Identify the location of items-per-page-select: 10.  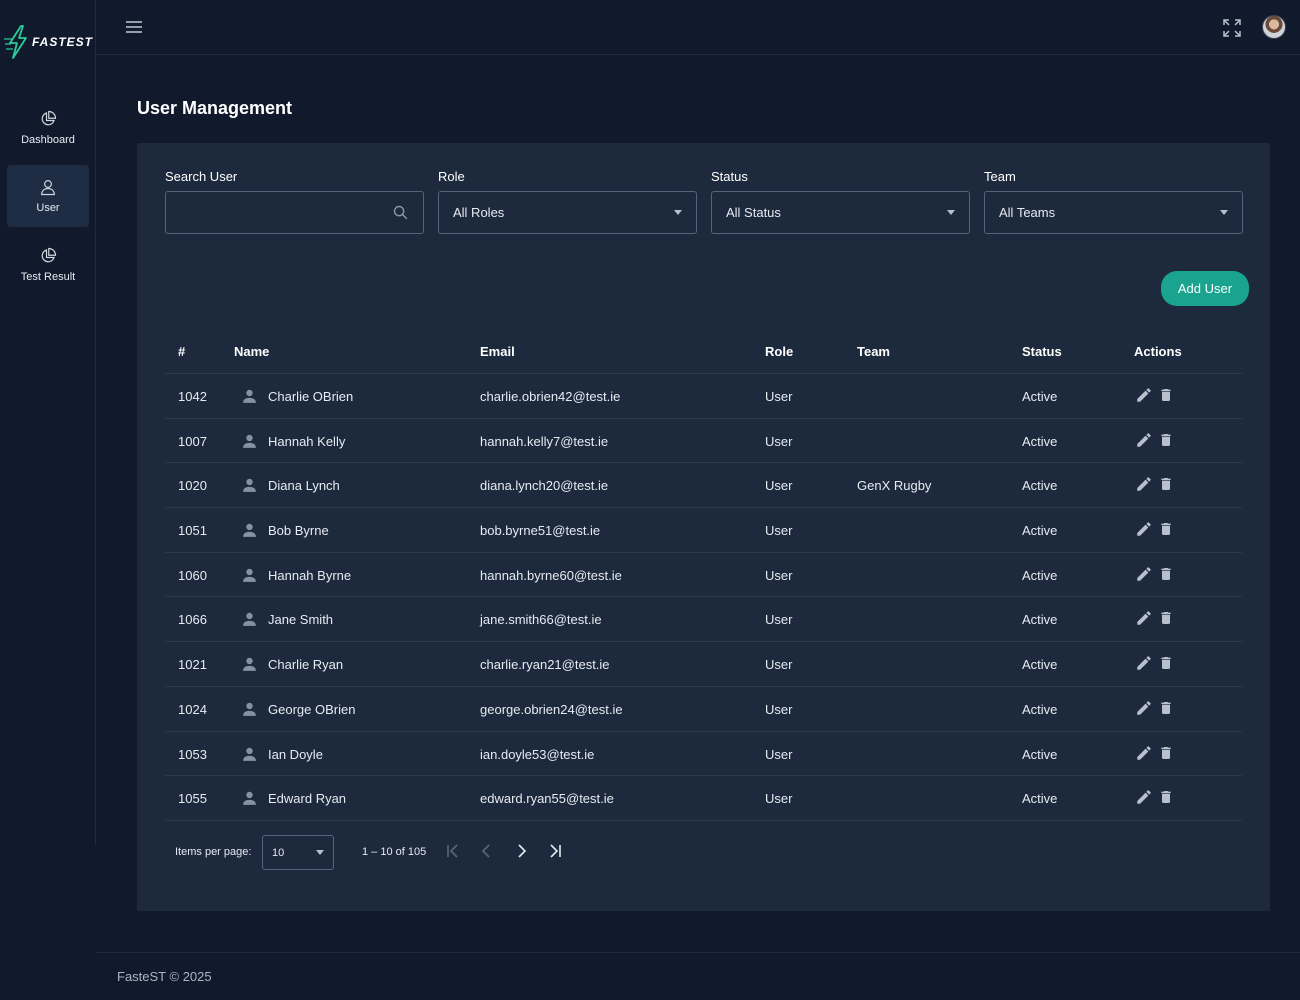
(298, 852).